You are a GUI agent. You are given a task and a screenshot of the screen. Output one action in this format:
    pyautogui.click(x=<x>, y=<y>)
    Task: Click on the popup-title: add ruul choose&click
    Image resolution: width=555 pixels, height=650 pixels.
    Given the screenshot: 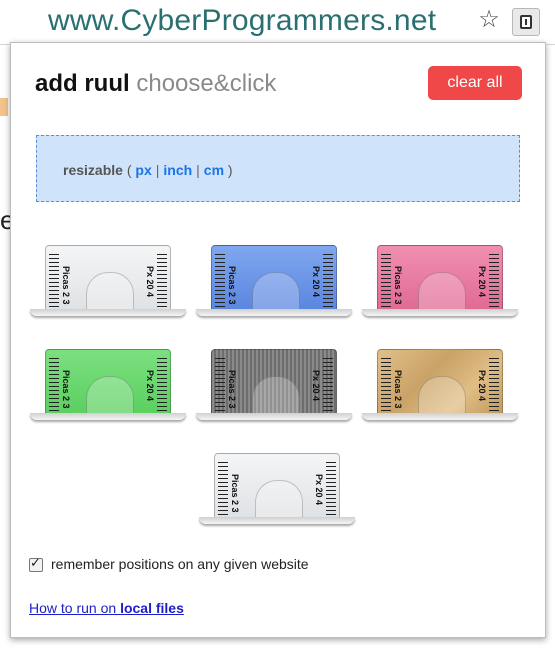 What is the action you would take?
    pyautogui.click(x=155, y=84)
    